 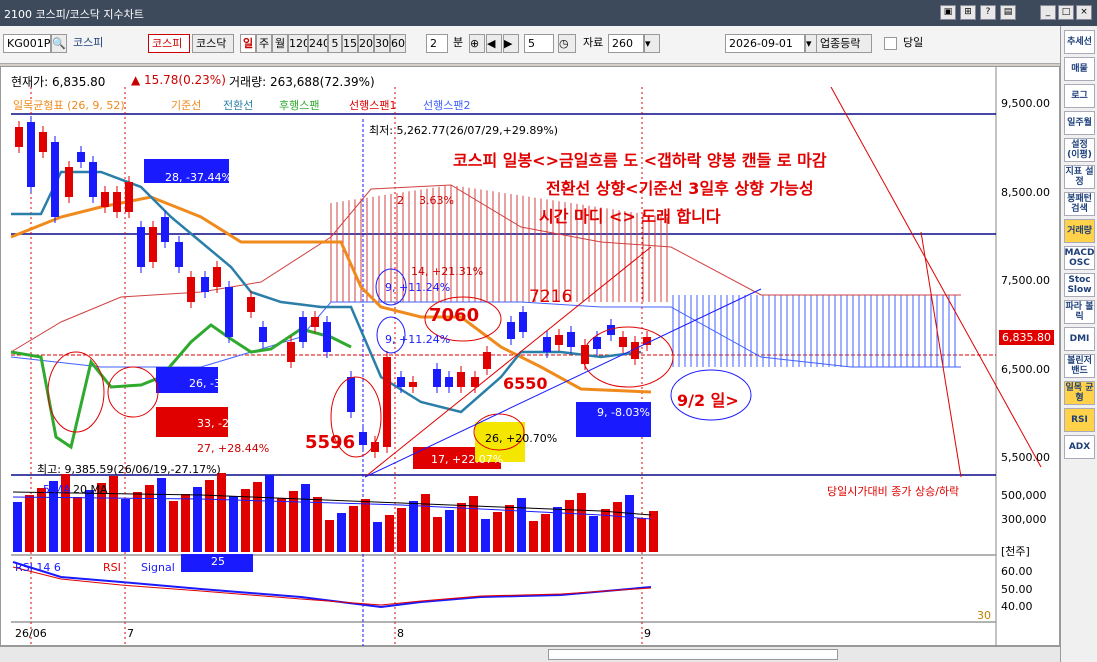 What do you see at coordinates (521, 438) in the screenshot?
I see `box-label: 26, +20.70%` at bounding box center [521, 438].